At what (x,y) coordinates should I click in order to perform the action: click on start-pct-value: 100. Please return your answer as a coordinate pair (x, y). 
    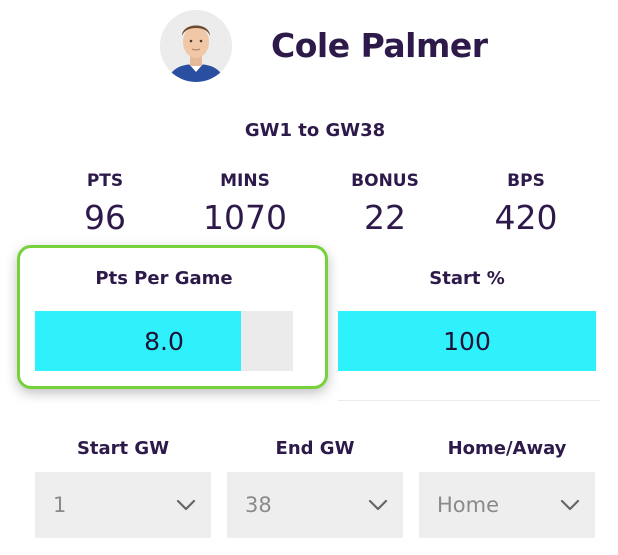
    Looking at the image, I should click on (467, 341).